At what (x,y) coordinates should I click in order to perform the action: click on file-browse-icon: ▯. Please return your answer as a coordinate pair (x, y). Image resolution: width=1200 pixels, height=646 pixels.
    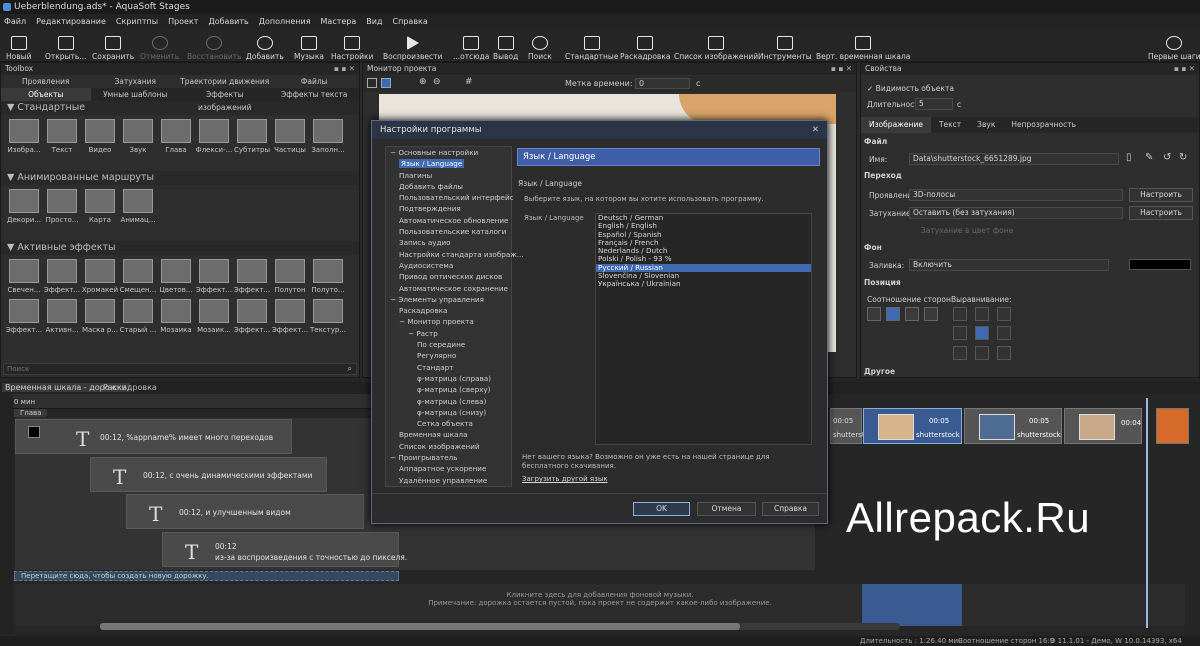
    Looking at the image, I should click on (1129, 157).